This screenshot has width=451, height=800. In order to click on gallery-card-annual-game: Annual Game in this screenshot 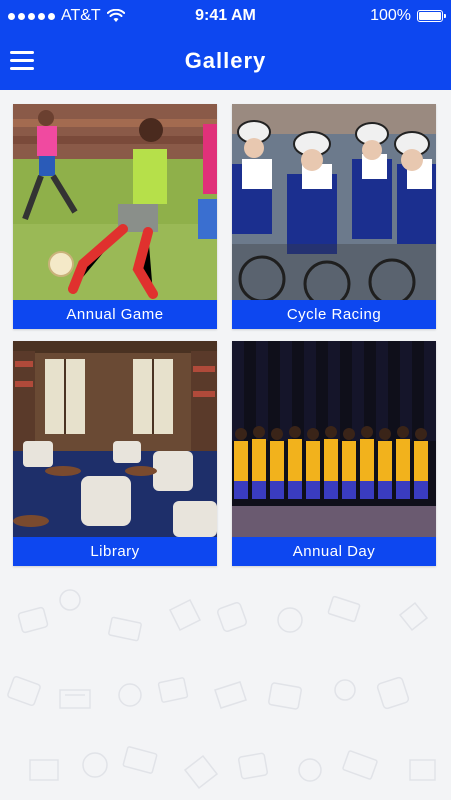, I will do `click(115, 216)`.